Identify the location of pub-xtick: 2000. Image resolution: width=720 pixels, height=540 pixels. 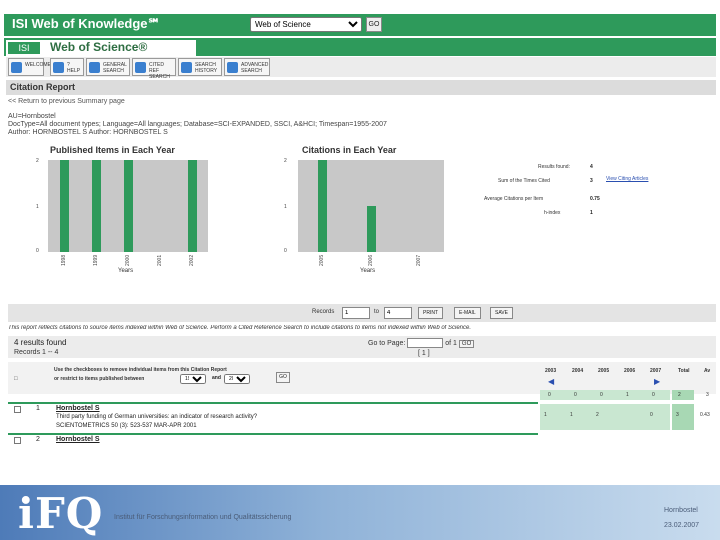
(127, 260).